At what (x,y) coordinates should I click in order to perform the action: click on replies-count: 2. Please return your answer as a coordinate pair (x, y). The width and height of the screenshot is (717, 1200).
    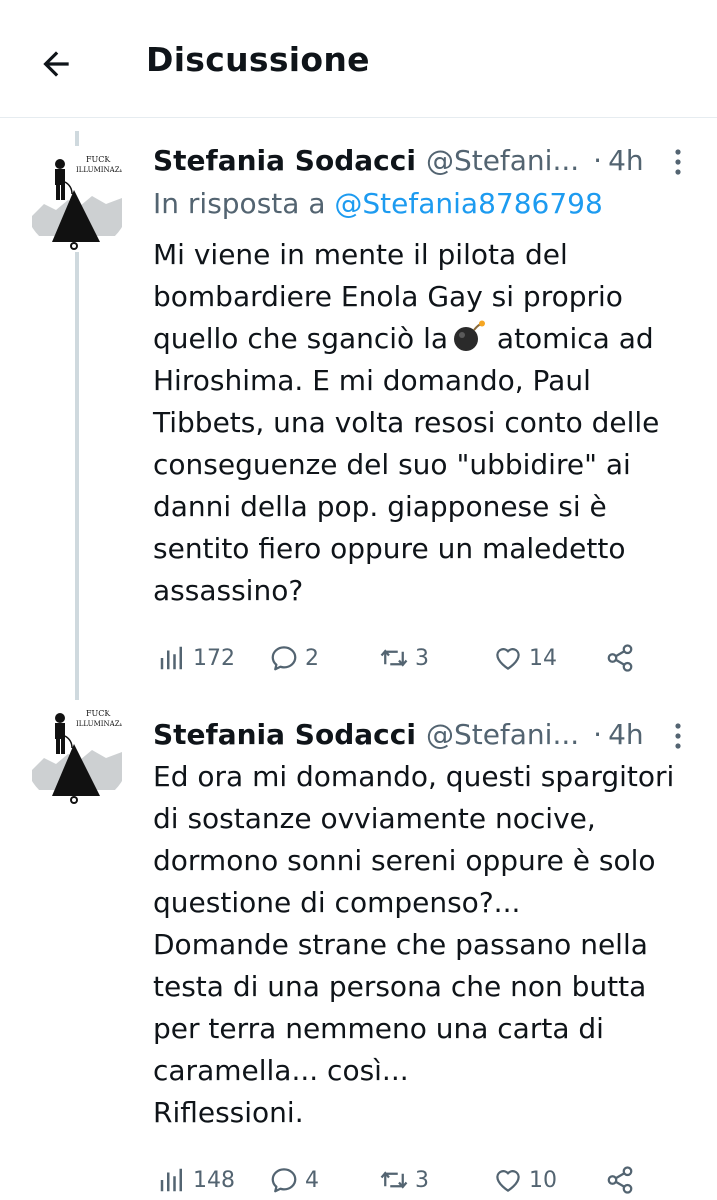
    Looking at the image, I should click on (312, 658).